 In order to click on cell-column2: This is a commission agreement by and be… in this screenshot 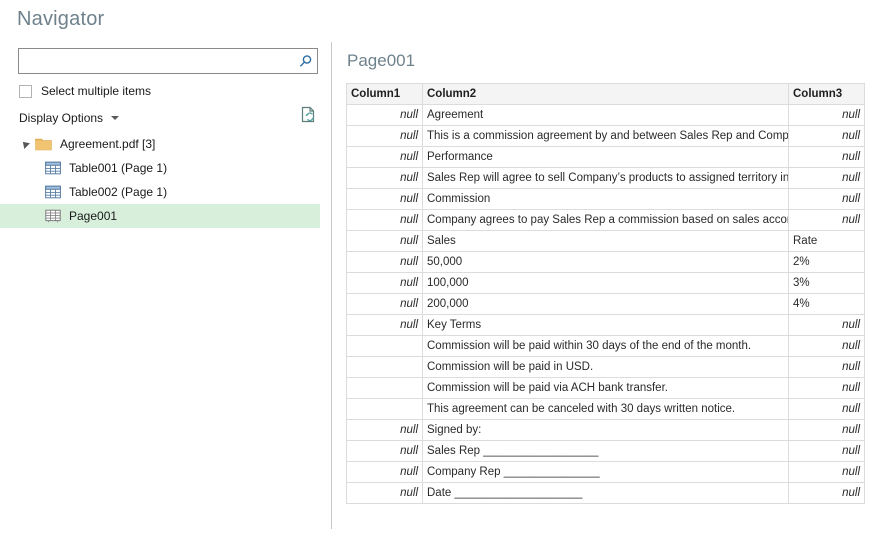, I will do `click(605, 136)`.